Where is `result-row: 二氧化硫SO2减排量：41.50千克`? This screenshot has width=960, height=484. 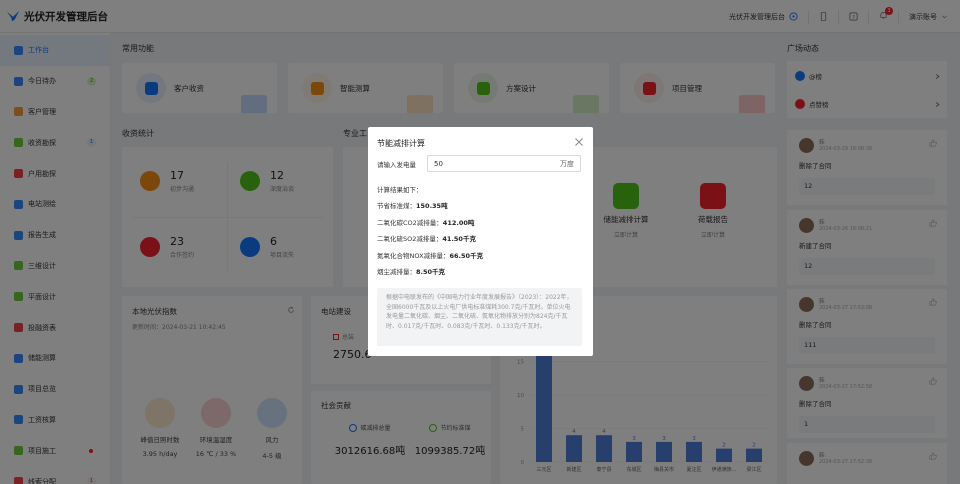
result-row: 二氧化硫SO2减排量：41.50千克 is located at coordinates (426, 238).